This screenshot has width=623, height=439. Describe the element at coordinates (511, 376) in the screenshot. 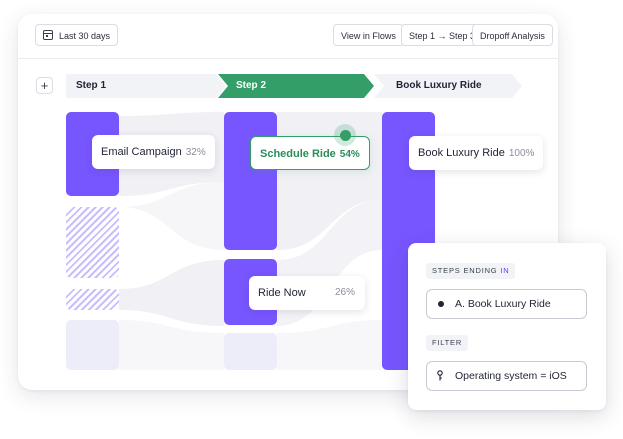

I see `filter-value: Operating system = iOS` at that location.